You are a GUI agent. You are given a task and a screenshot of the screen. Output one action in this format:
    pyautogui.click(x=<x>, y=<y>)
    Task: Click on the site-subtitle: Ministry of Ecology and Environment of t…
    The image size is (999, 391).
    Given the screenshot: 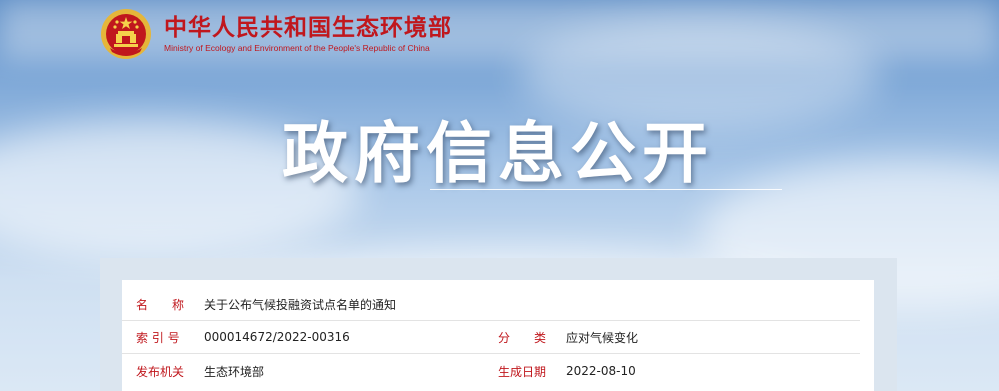 What is the action you would take?
    pyautogui.click(x=297, y=48)
    